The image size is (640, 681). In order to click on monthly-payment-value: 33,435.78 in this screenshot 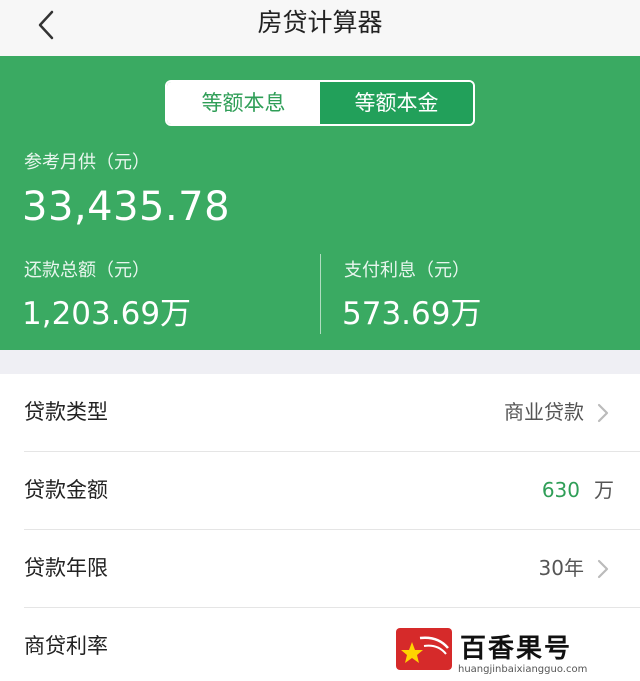, I will do `click(126, 207)`.